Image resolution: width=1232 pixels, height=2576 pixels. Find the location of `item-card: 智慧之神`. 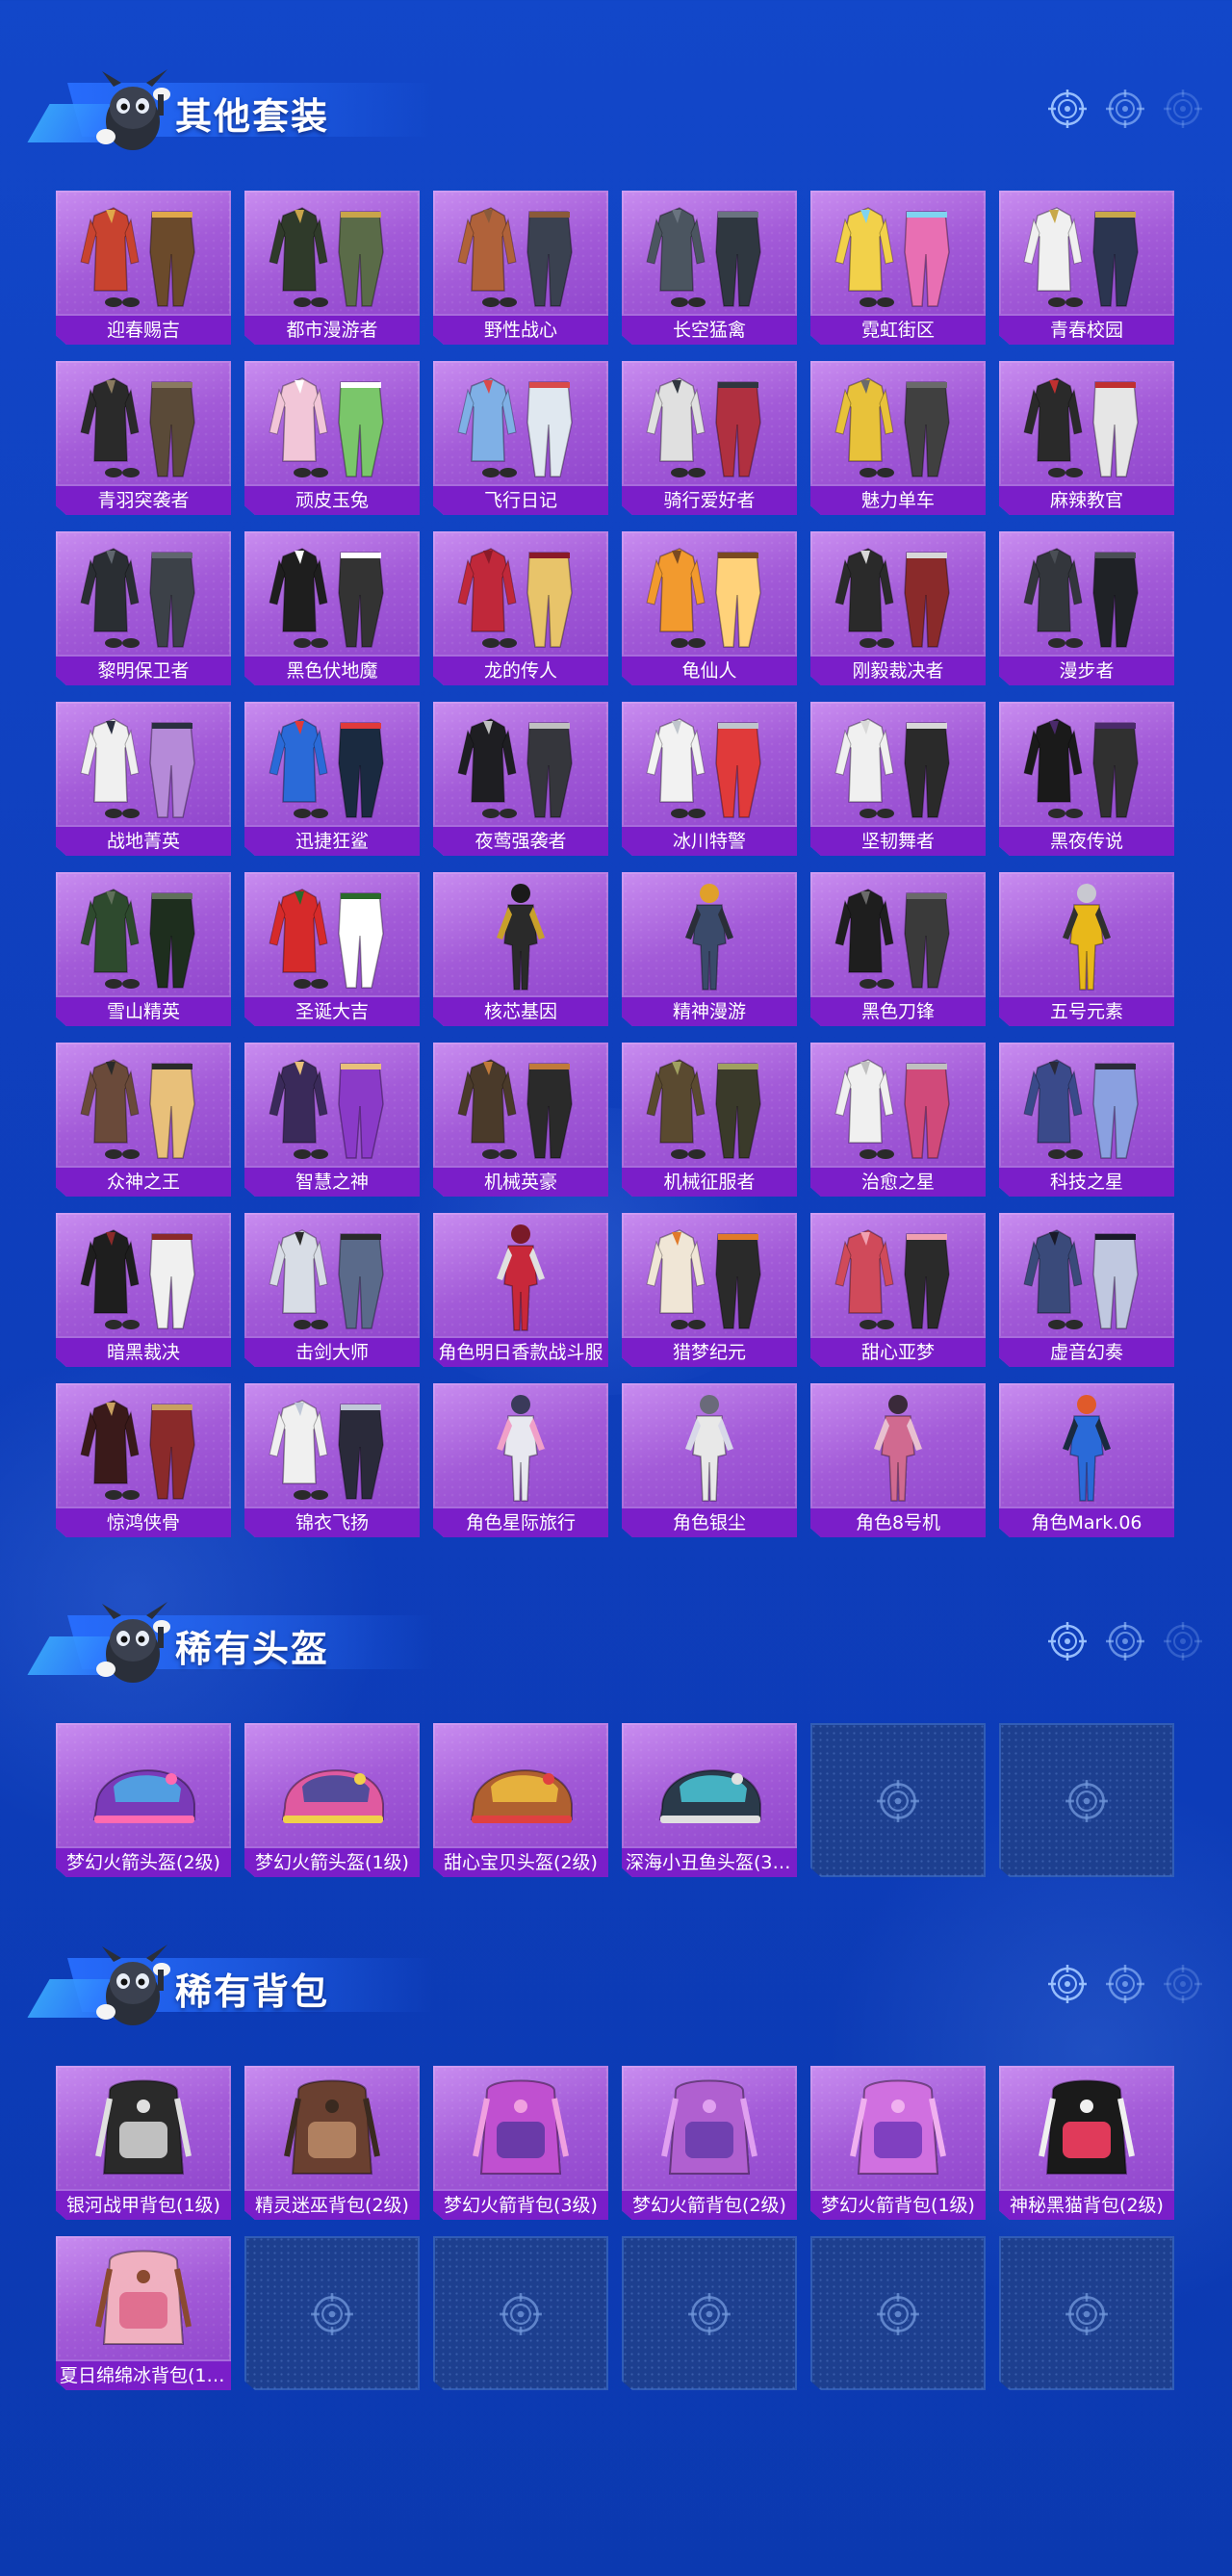

item-card: 智慧之神 is located at coordinates (332, 1120).